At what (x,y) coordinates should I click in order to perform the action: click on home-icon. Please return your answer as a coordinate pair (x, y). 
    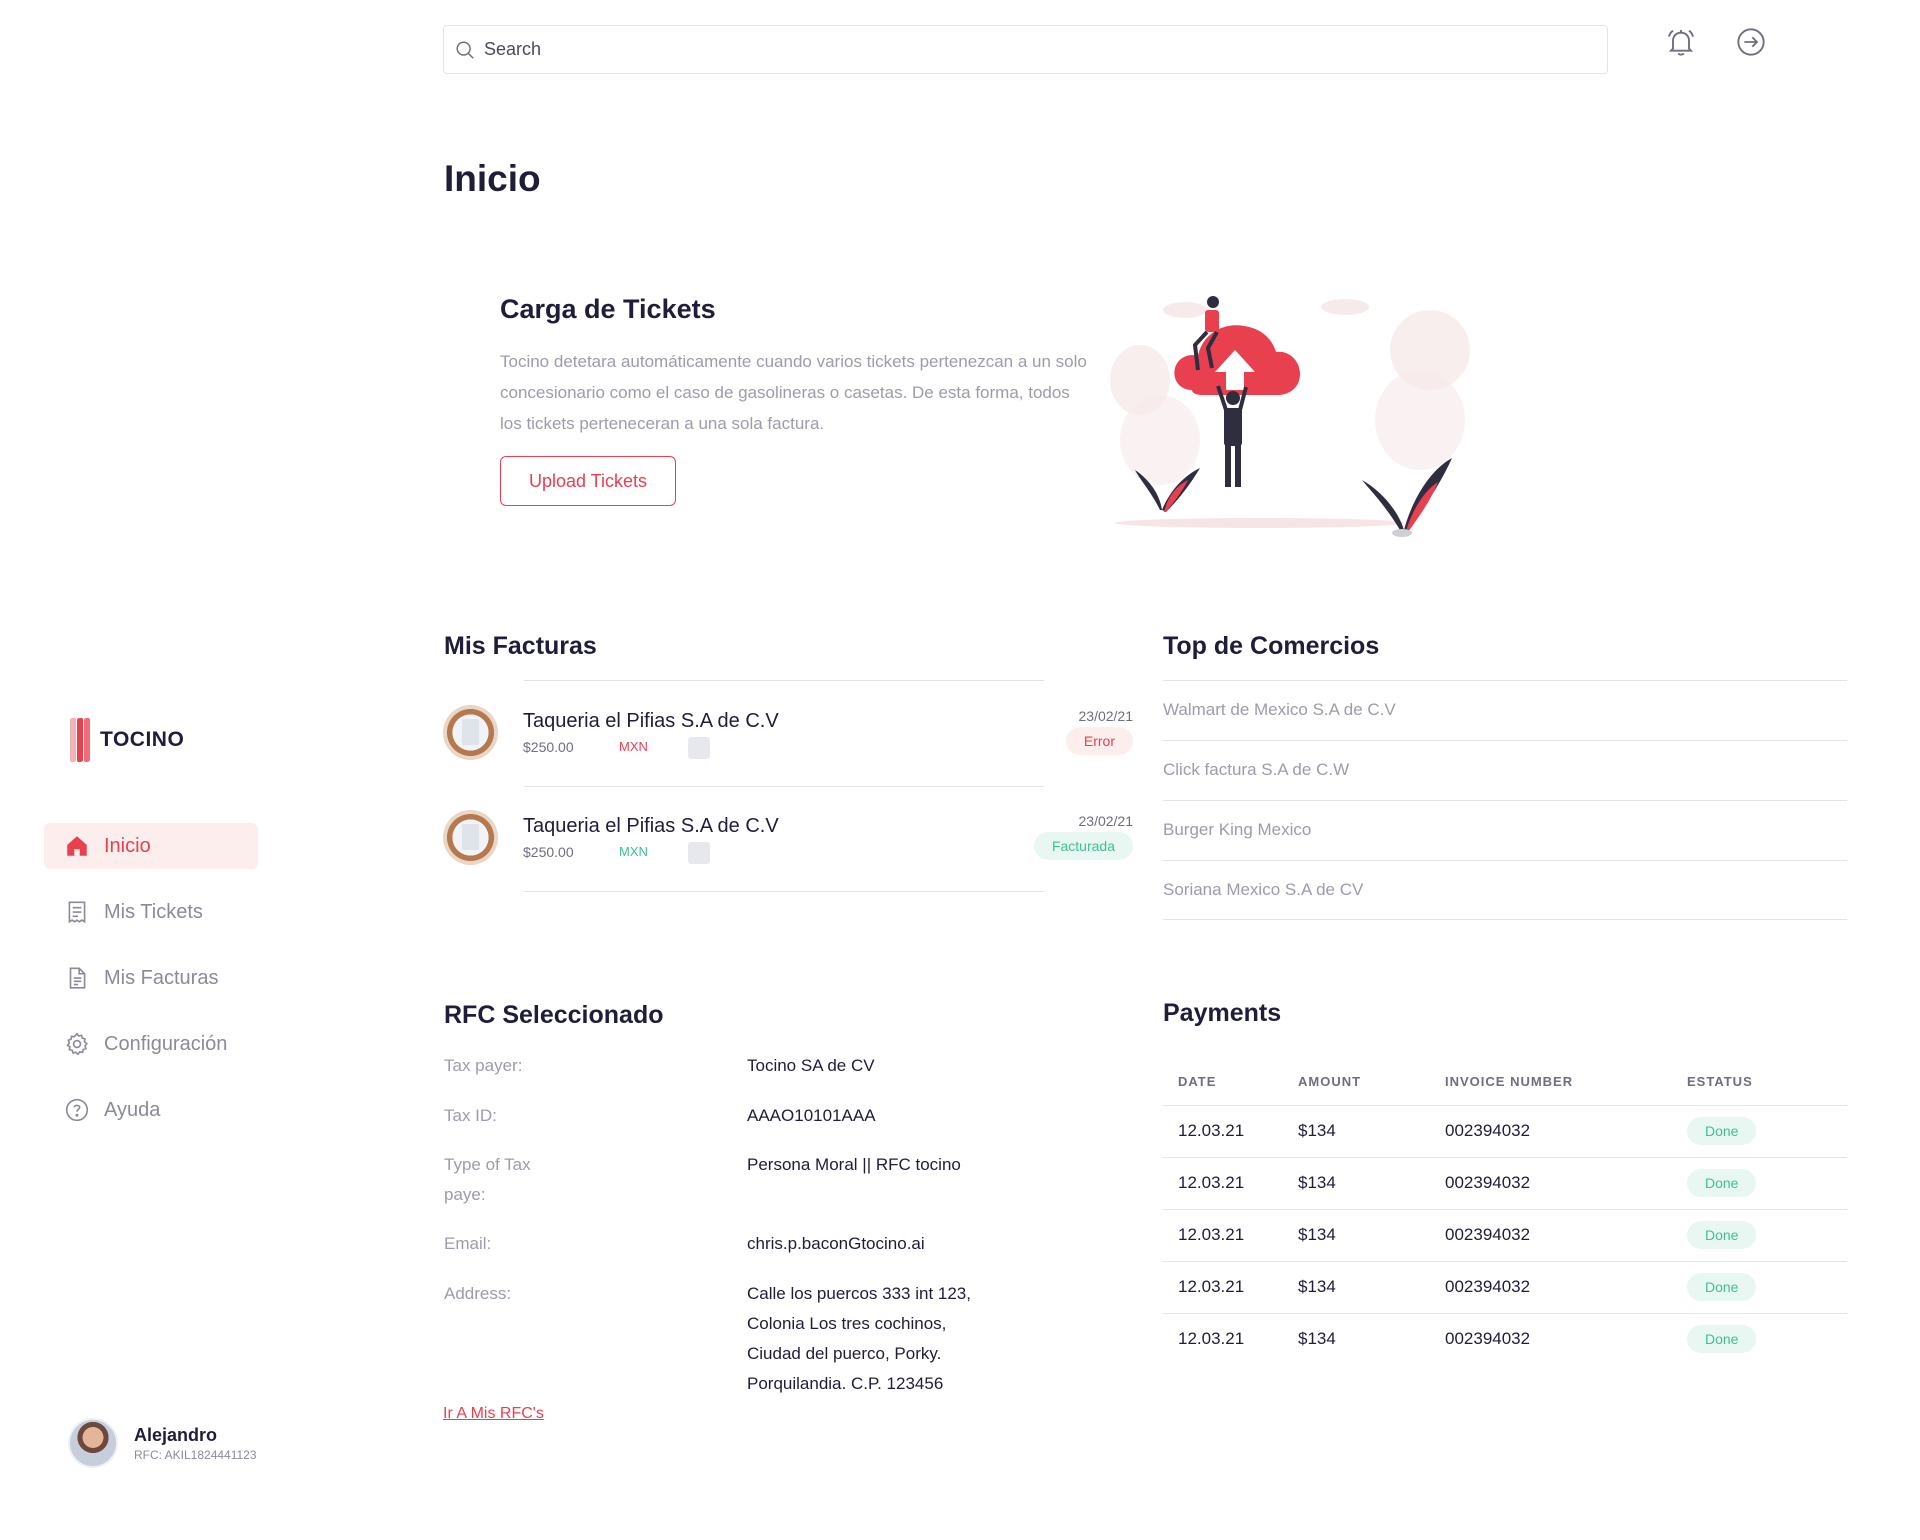
    Looking at the image, I should click on (77, 846).